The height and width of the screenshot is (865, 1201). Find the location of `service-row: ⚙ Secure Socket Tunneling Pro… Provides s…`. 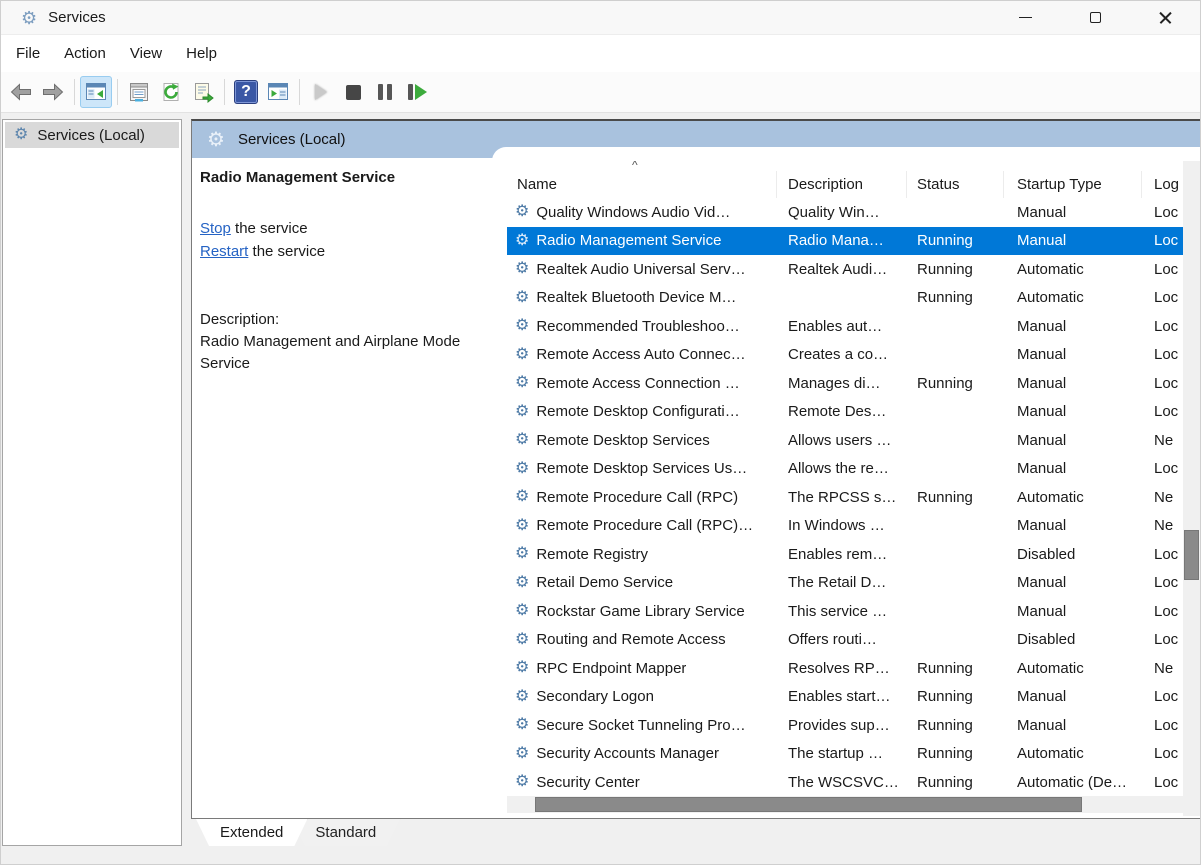

service-row: ⚙ Secure Socket Tunneling Pro… Provides s… is located at coordinates (846, 725).